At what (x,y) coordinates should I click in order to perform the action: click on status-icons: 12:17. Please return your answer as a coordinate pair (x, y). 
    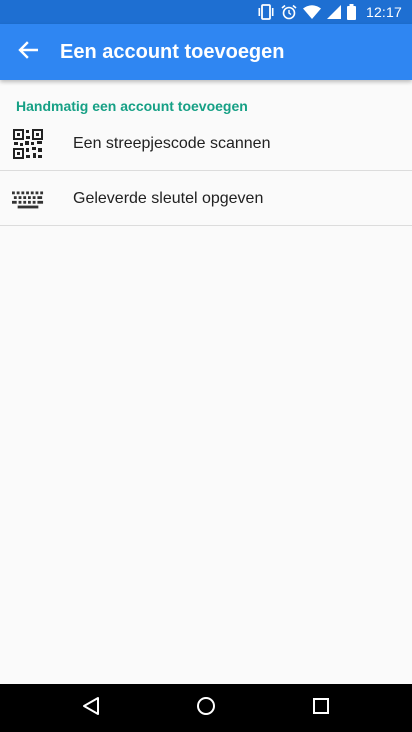
    Looking at the image, I should click on (329, 12).